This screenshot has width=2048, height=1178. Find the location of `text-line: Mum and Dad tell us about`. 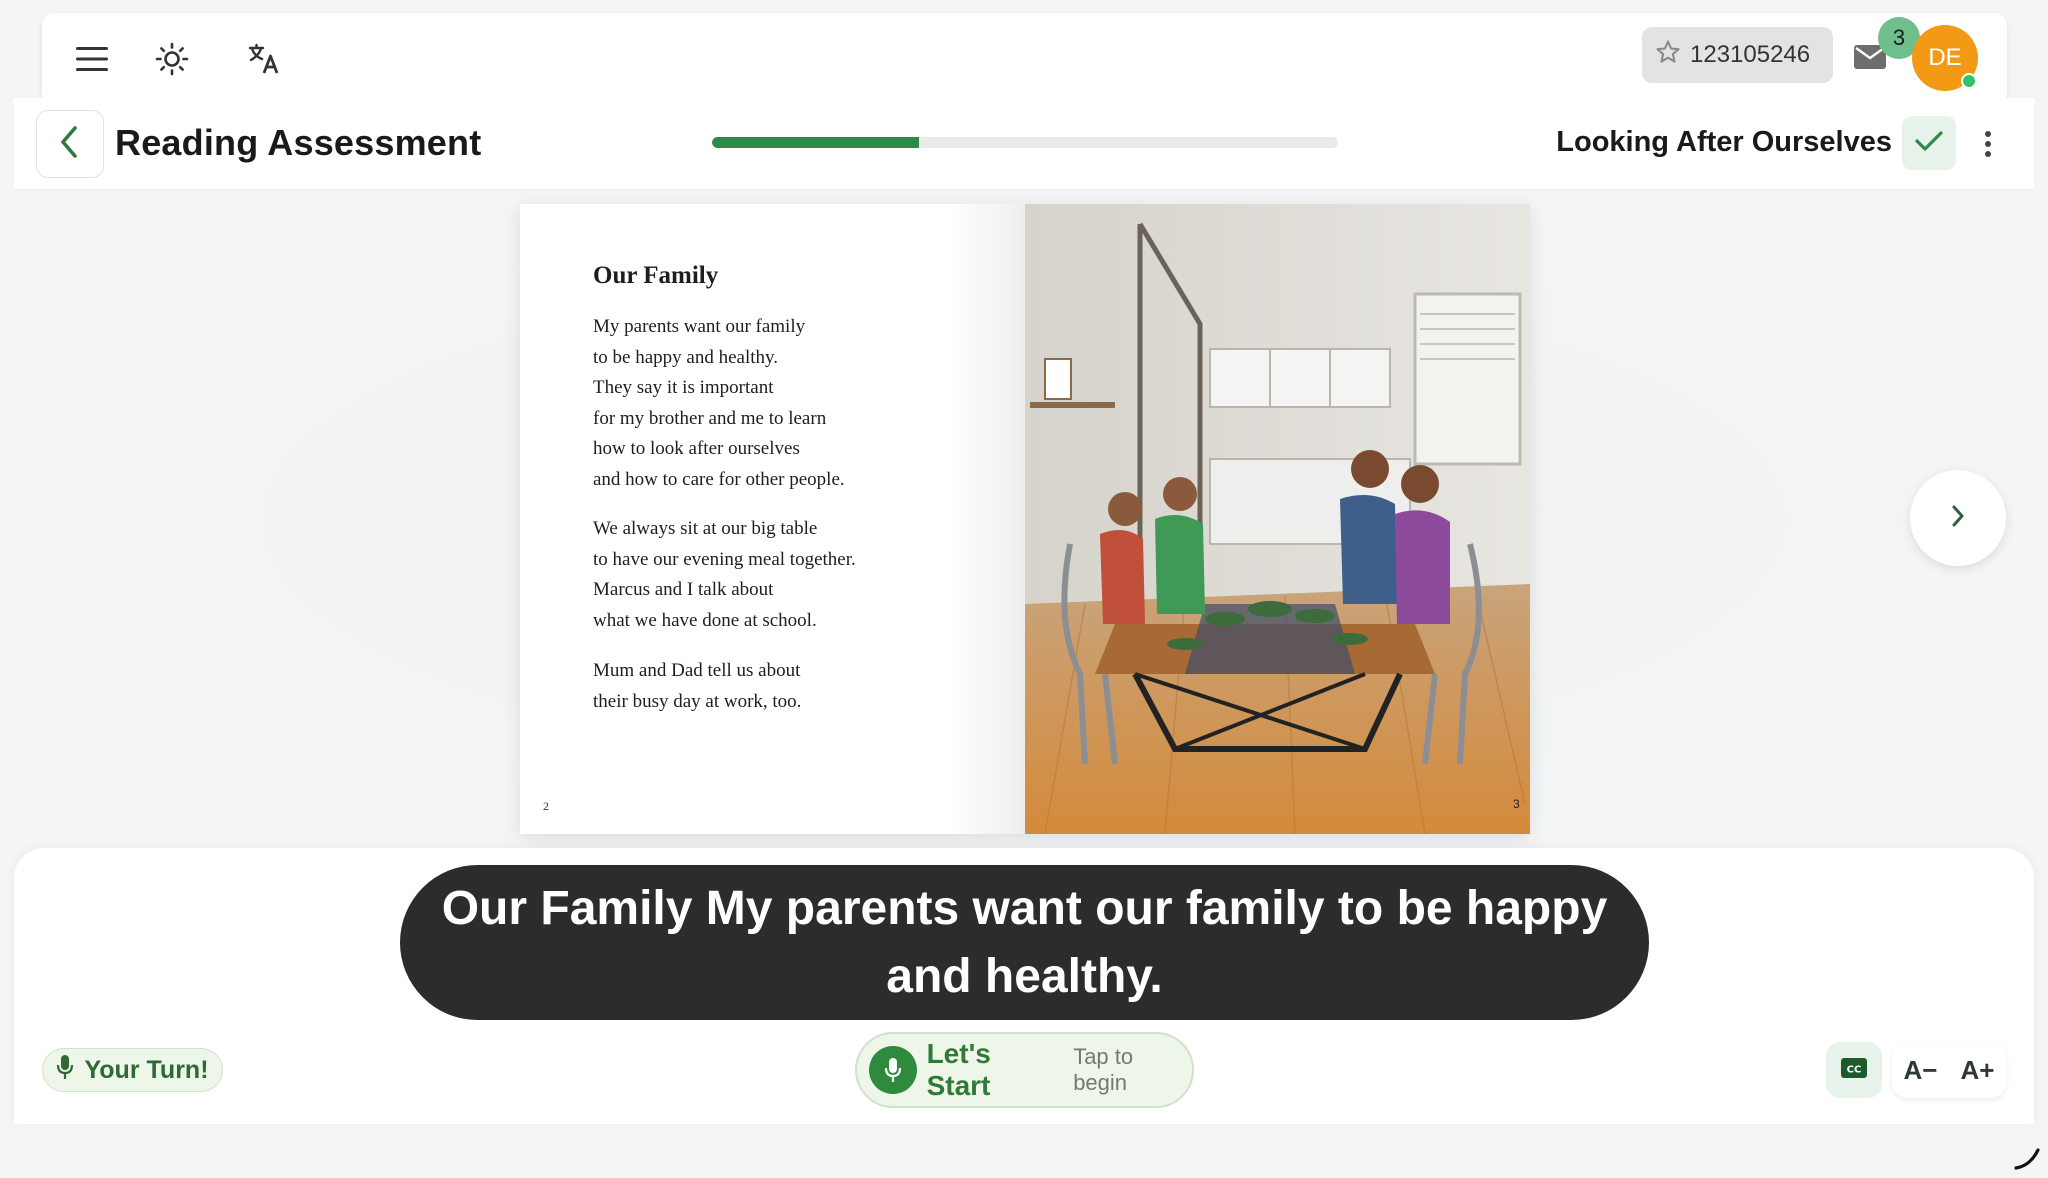

text-line: Mum and Dad tell us about is located at coordinates (697, 670).